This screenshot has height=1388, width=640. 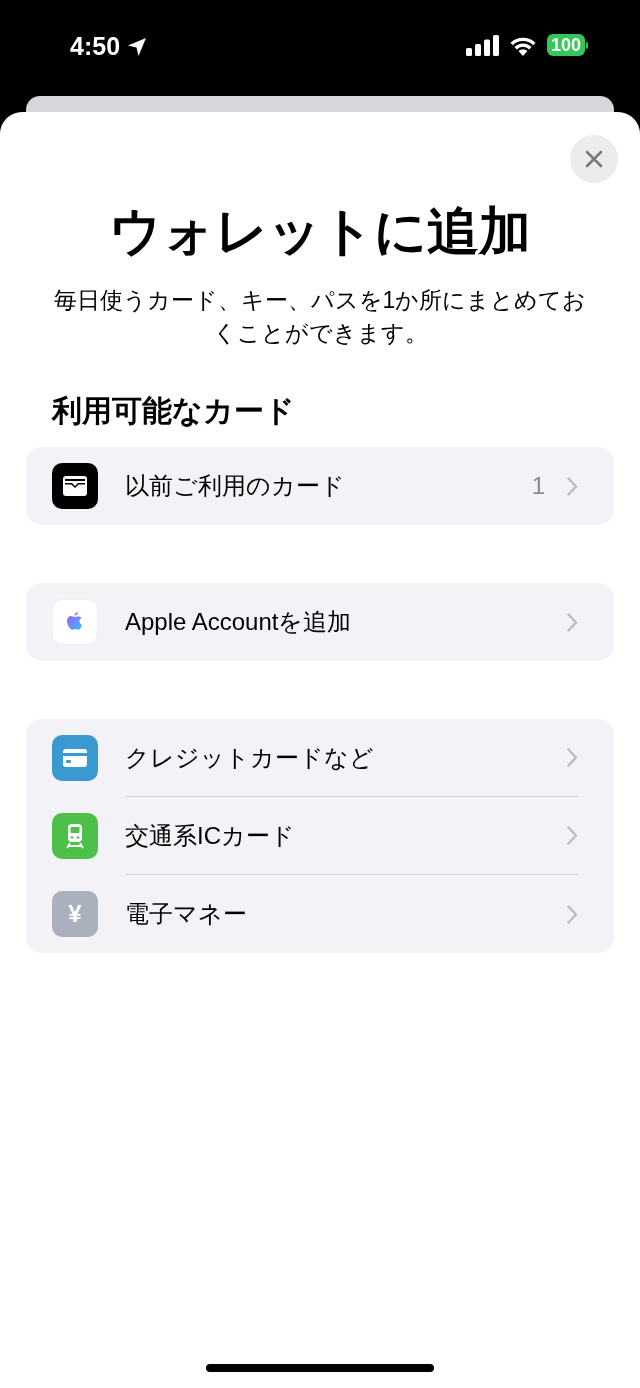 What do you see at coordinates (75, 486) in the screenshot?
I see `wallet-icon` at bounding box center [75, 486].